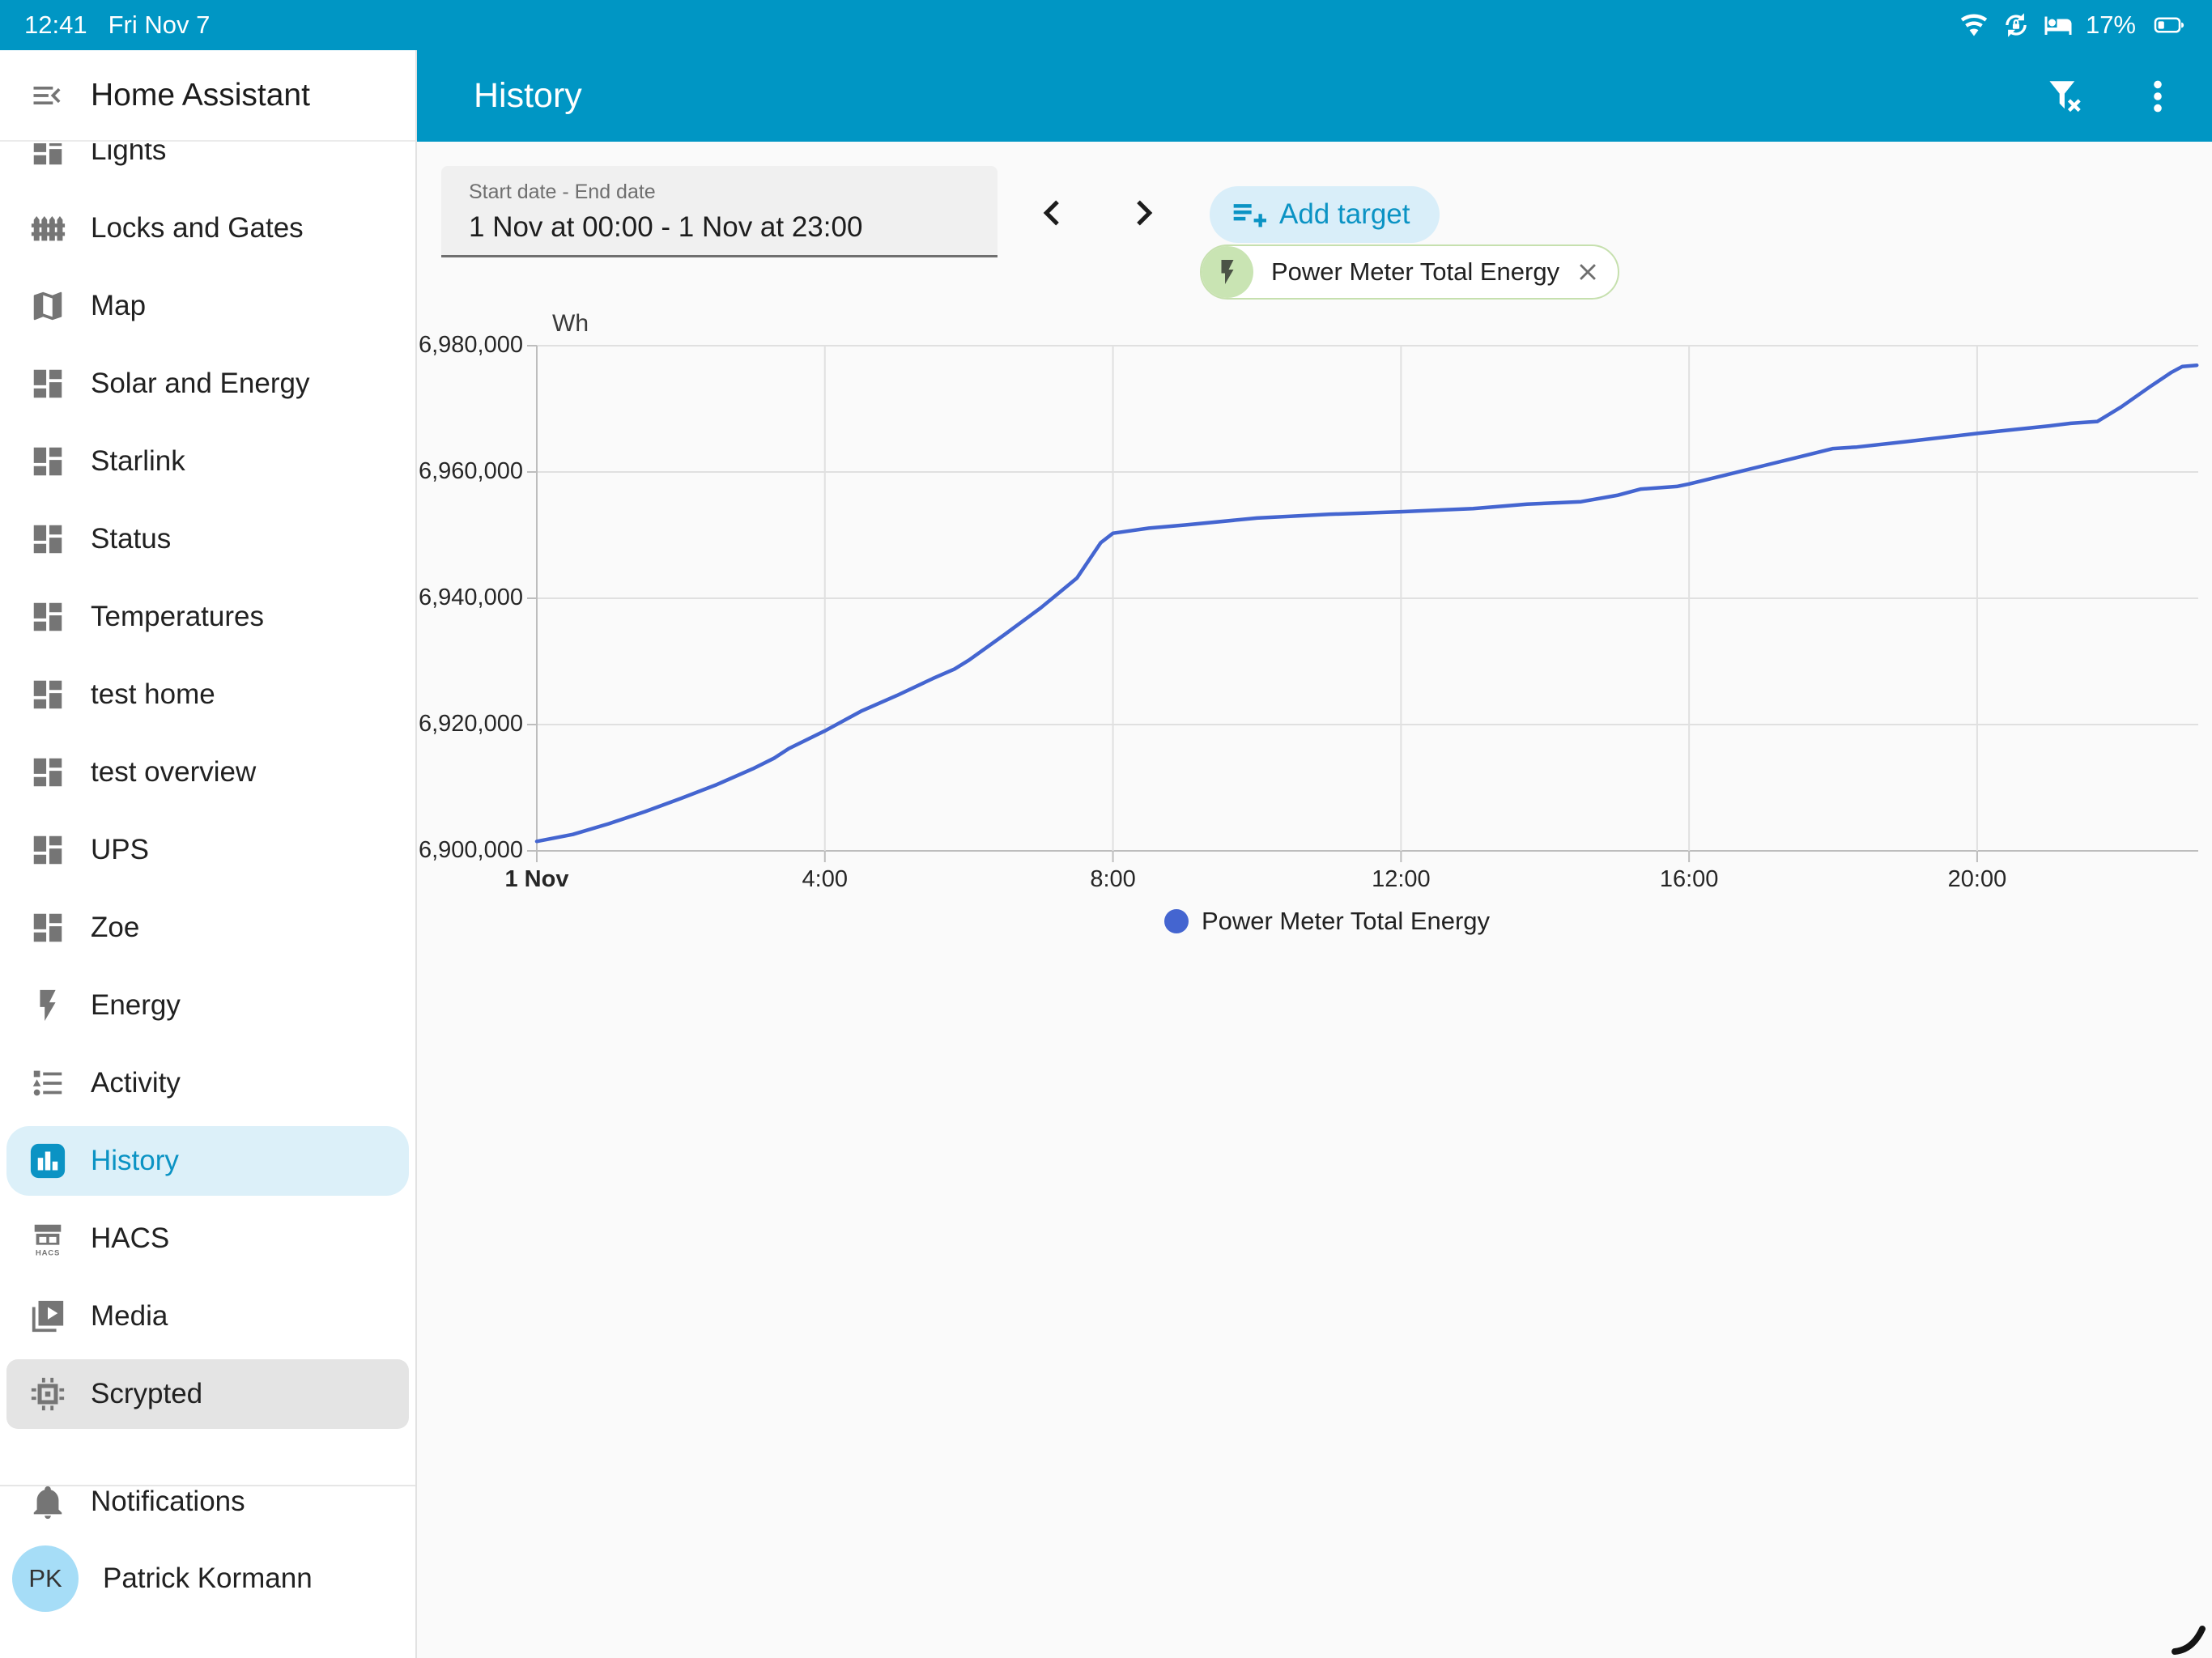  I want to click on sidebar-item-activity: Activity, so click(208, 1083).